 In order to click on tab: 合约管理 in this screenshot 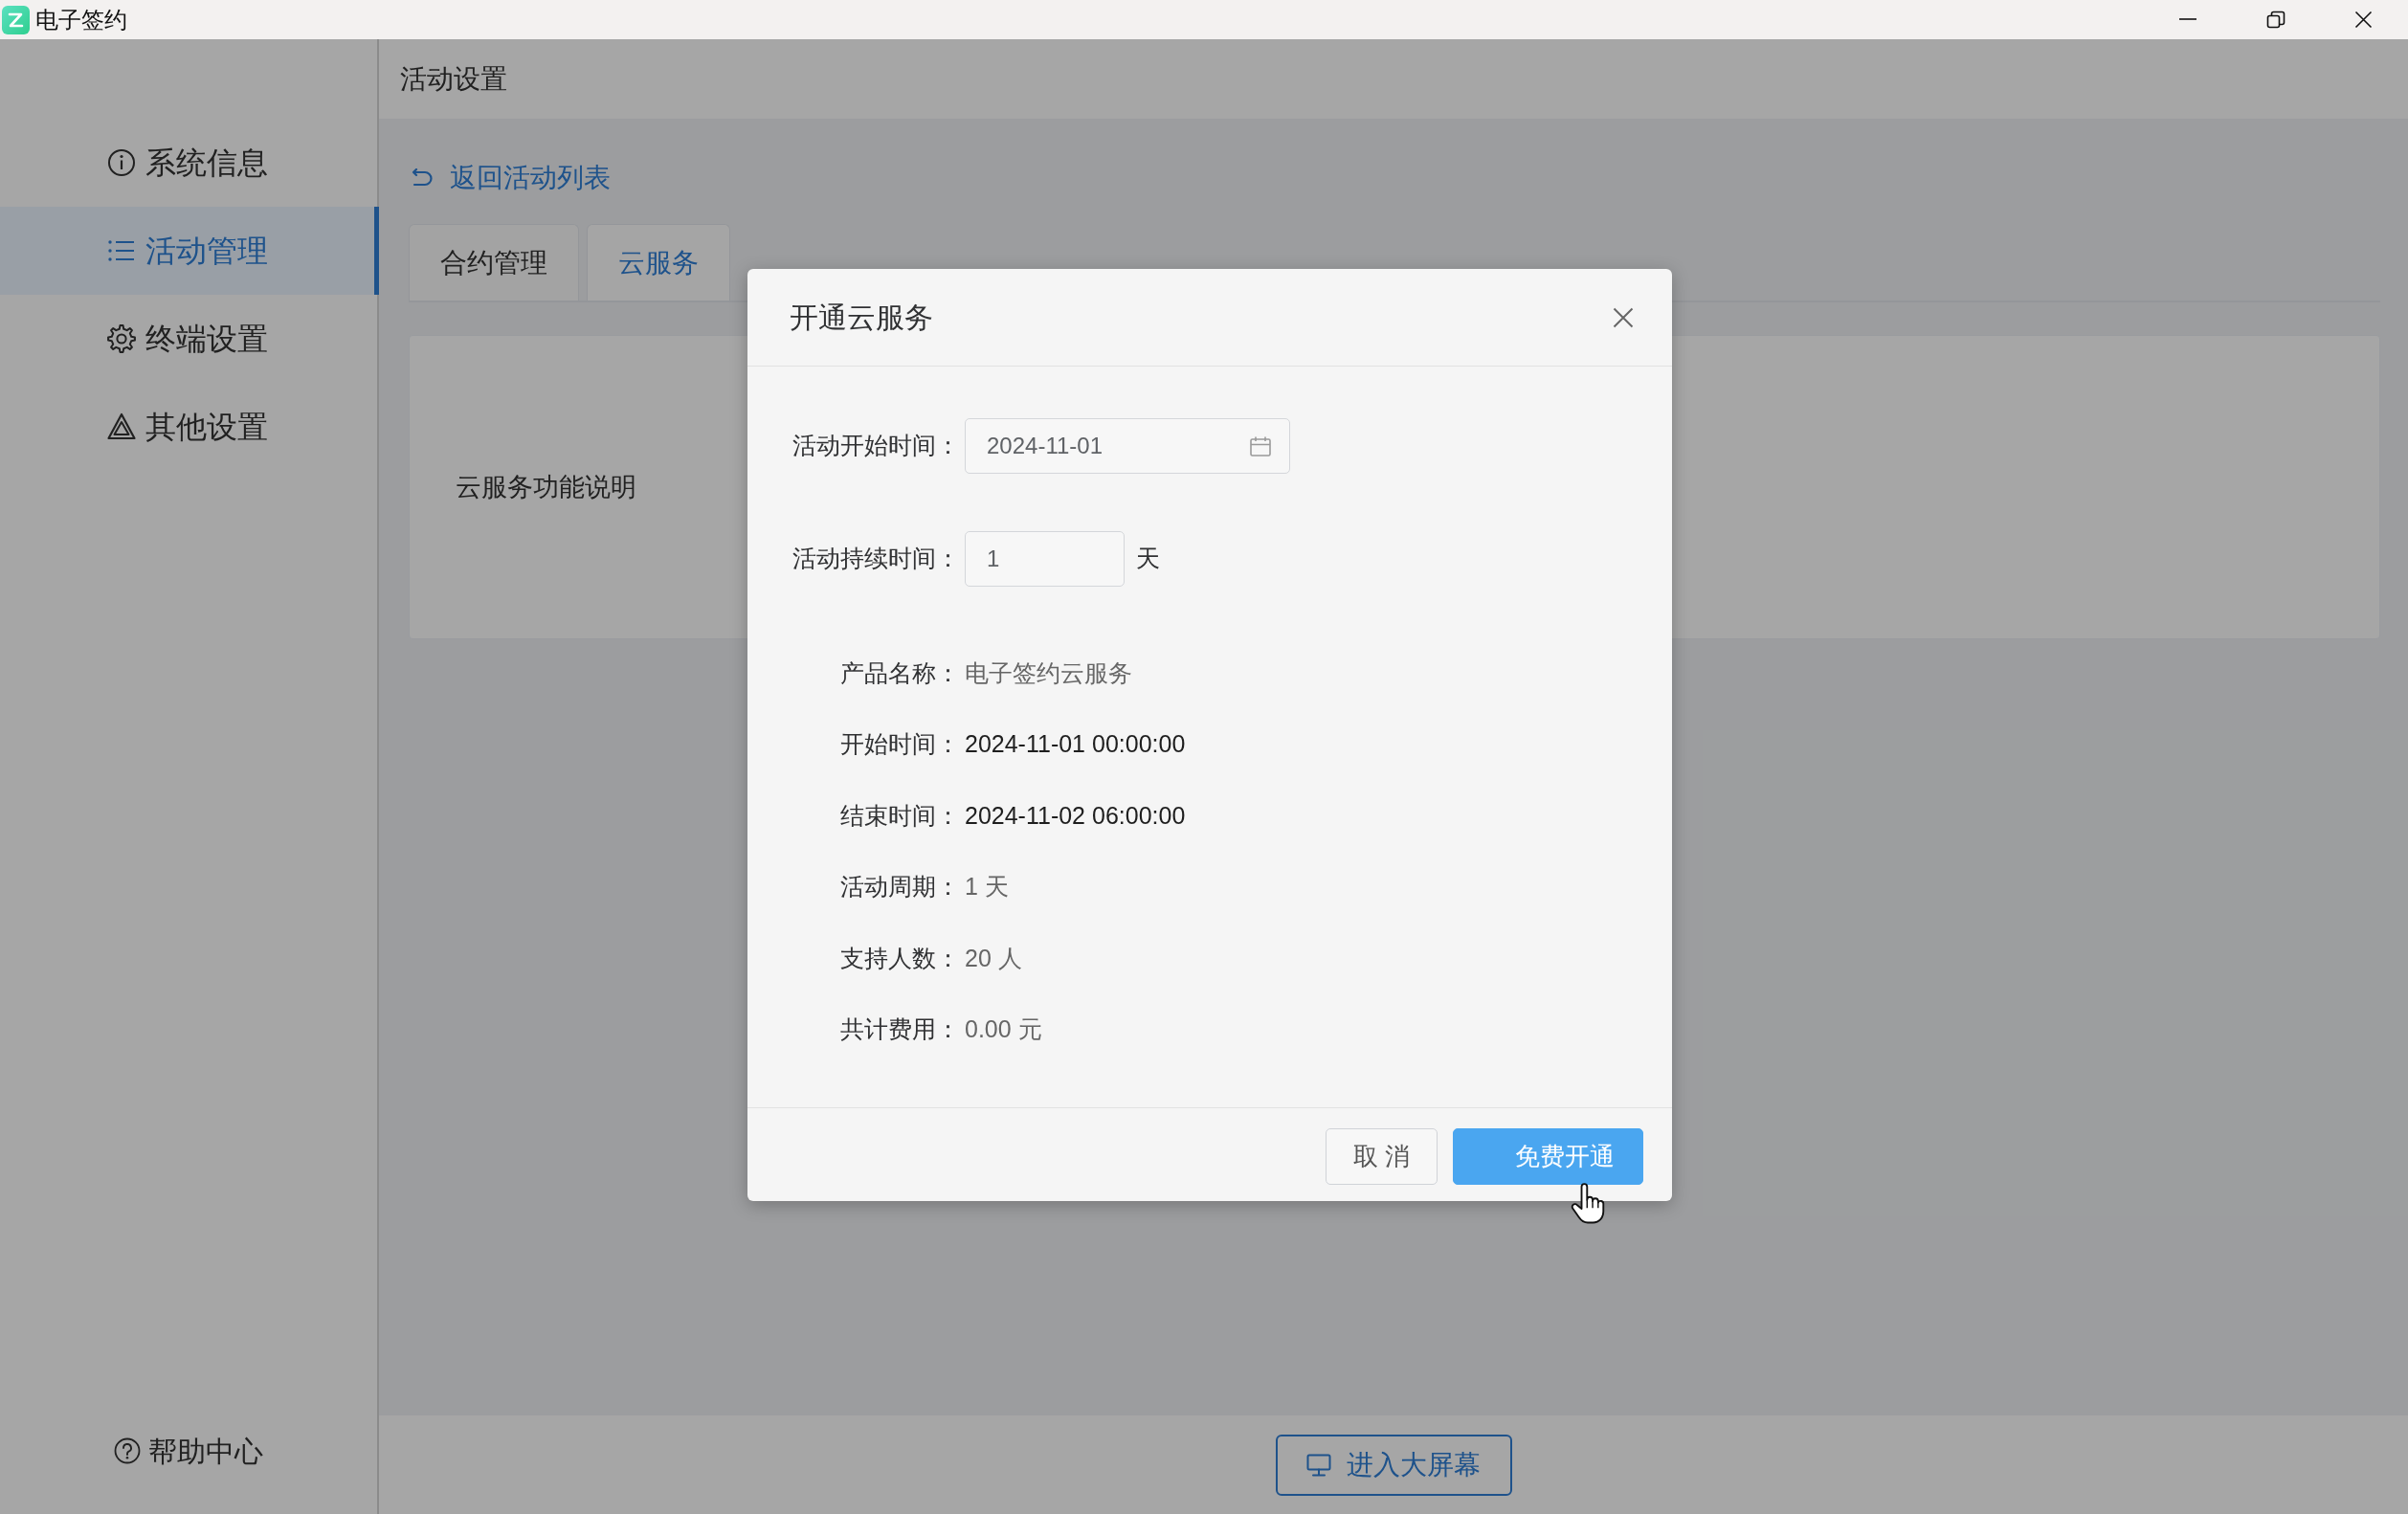, I will do `click(494, 262)`.